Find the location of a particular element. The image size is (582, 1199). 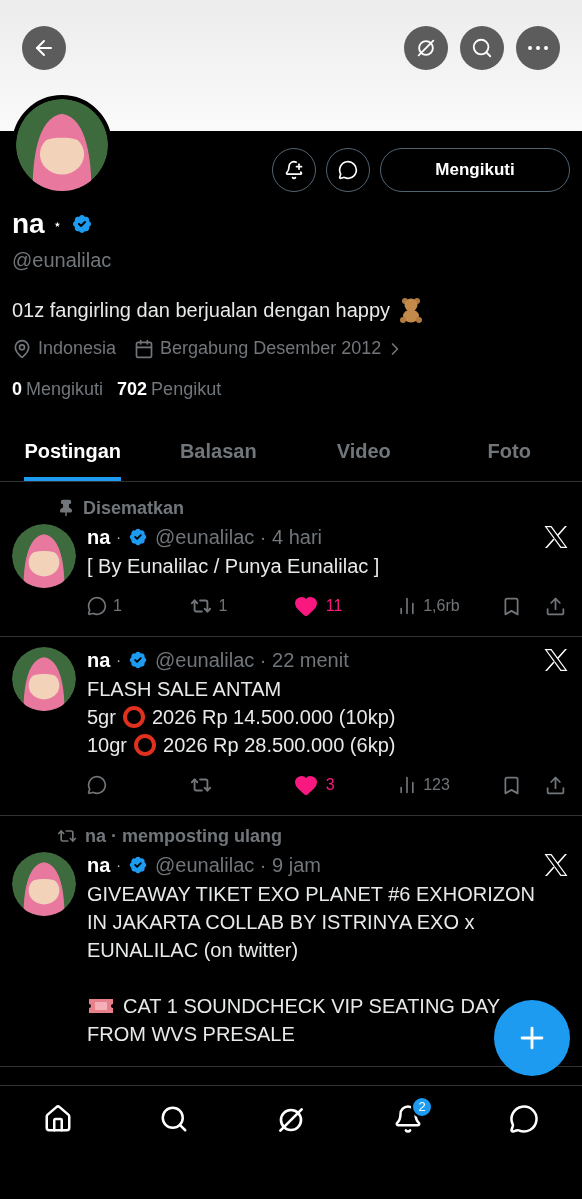

followers-label: Pengikut is located at coordinates (186, 389).